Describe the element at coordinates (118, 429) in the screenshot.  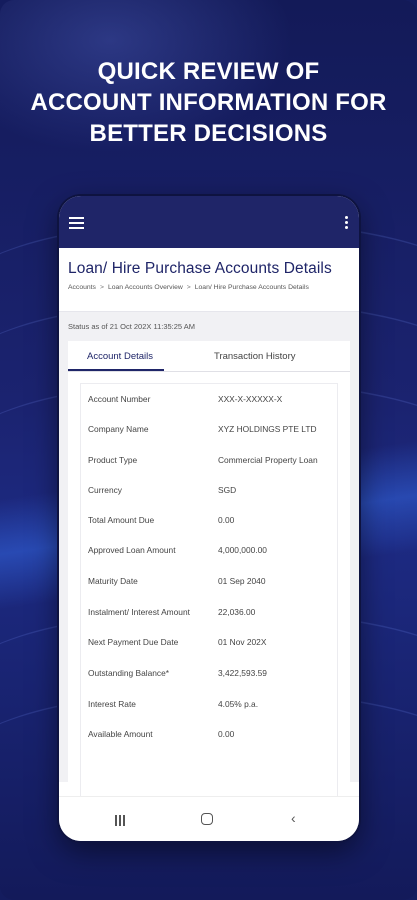
I see `detail-label: Company Name` at that location.